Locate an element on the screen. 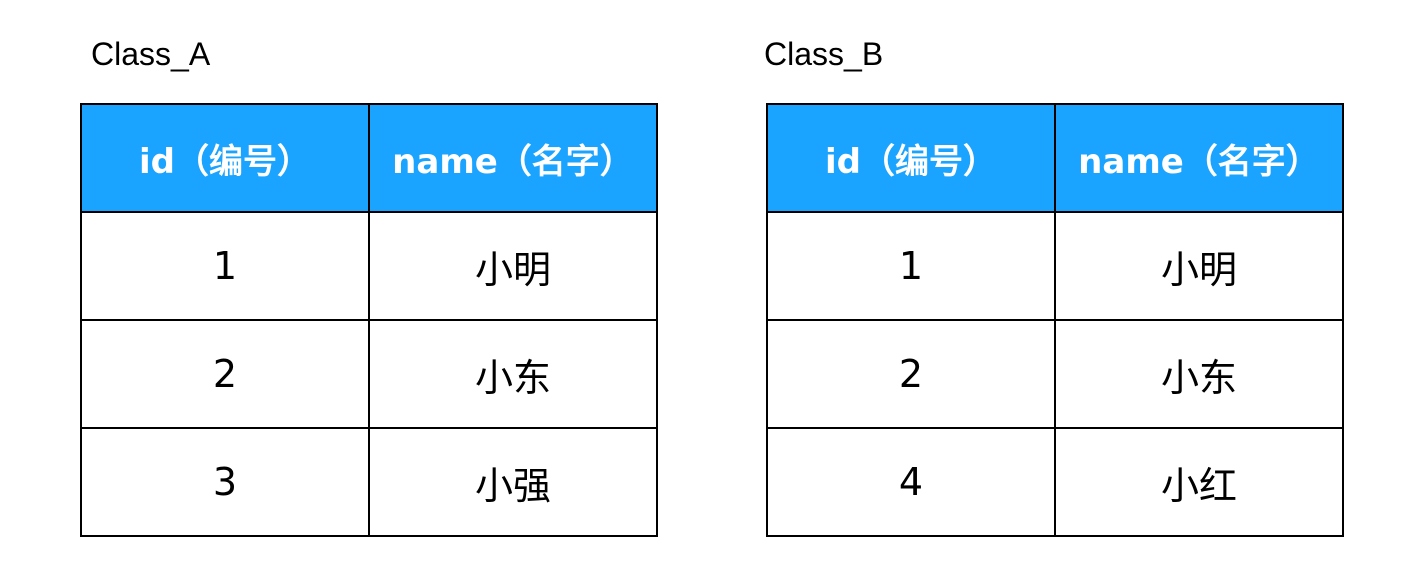 This screenshot has width=1406, height=584. cell-id: 3 is located at coordinates (225, 482).